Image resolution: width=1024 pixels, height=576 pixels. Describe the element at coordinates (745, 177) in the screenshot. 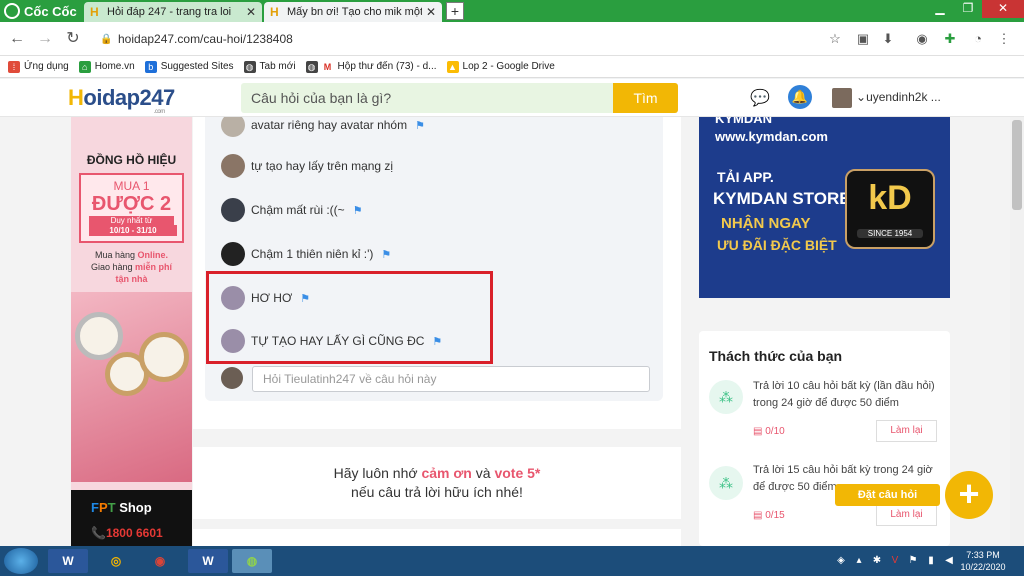

I see `ad-app-line: TẢI APP.` at that location.